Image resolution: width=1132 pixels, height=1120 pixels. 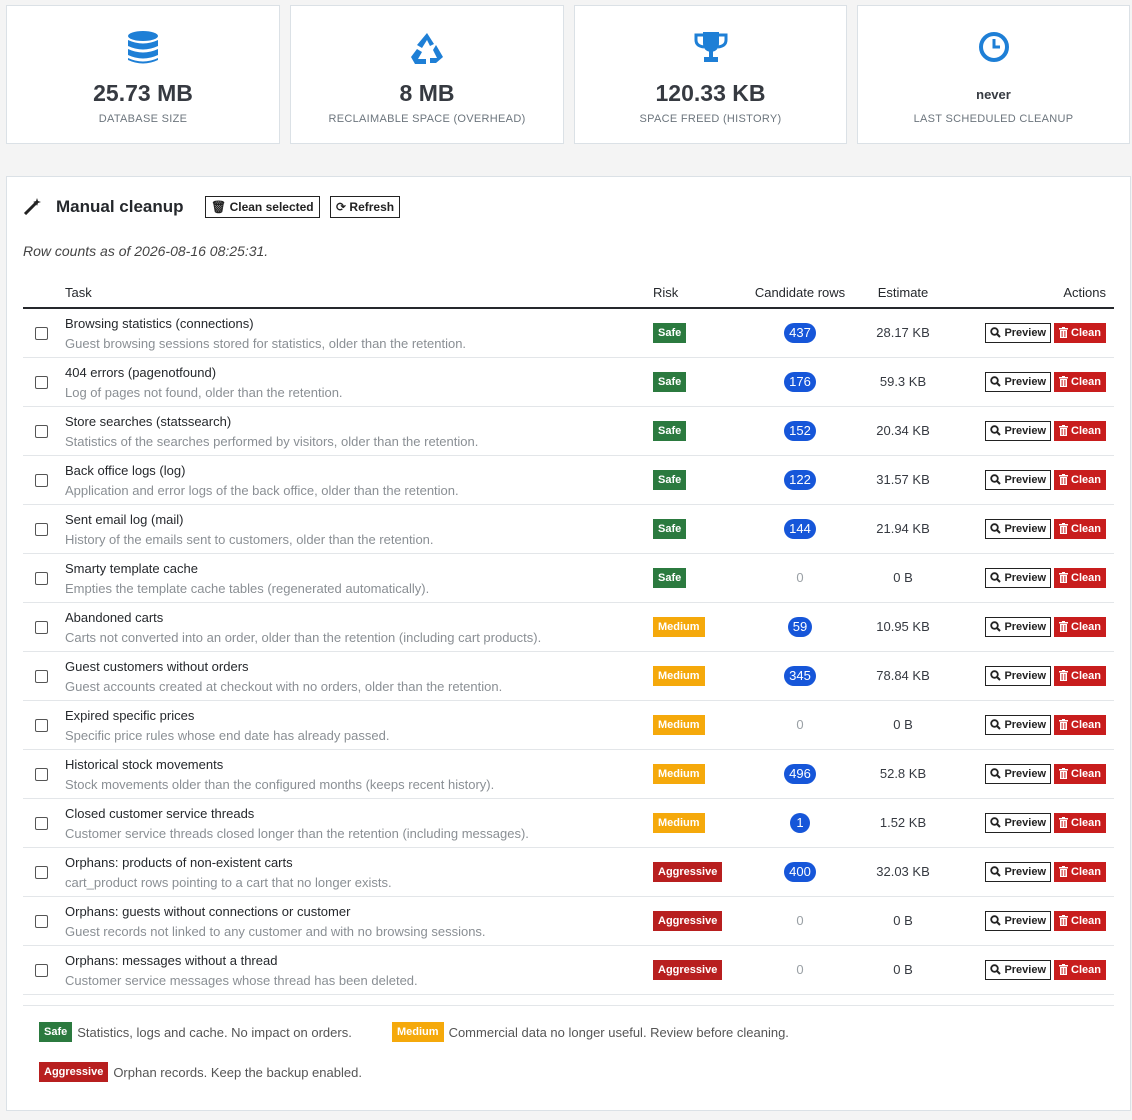 I want to click on refresh-button: ⟳ Refresh, so click(x=365, y=207).